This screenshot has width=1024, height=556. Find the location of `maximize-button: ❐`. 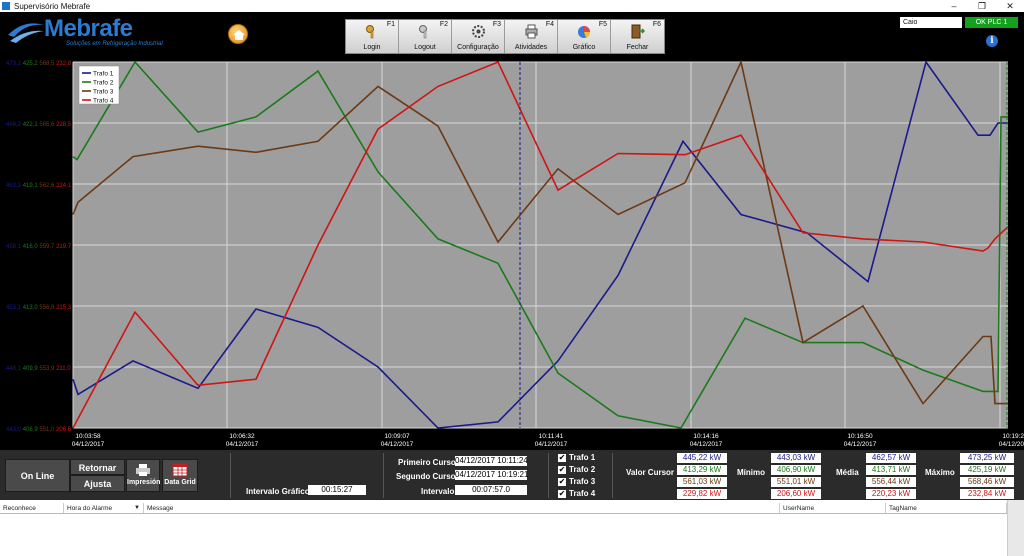

maximize-button: ❐ is located at coordinates (982, 6).